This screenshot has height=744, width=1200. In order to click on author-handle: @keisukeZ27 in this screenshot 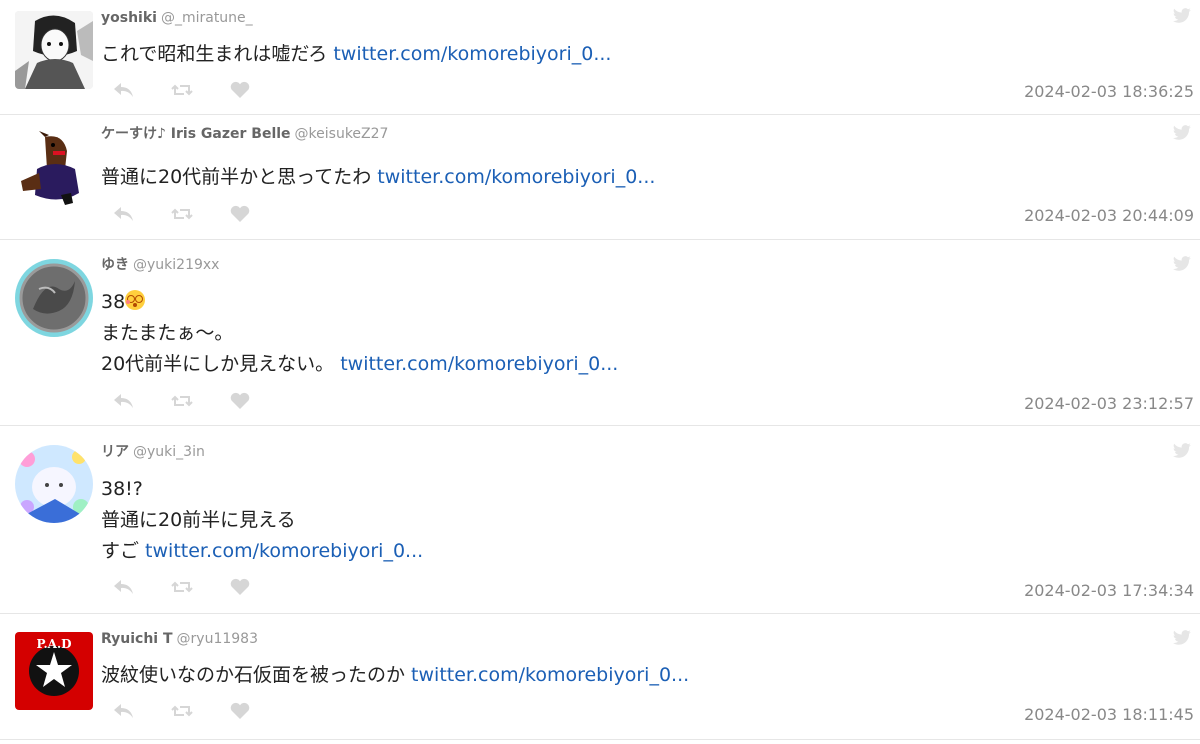, I will do `click(342, 134)`.